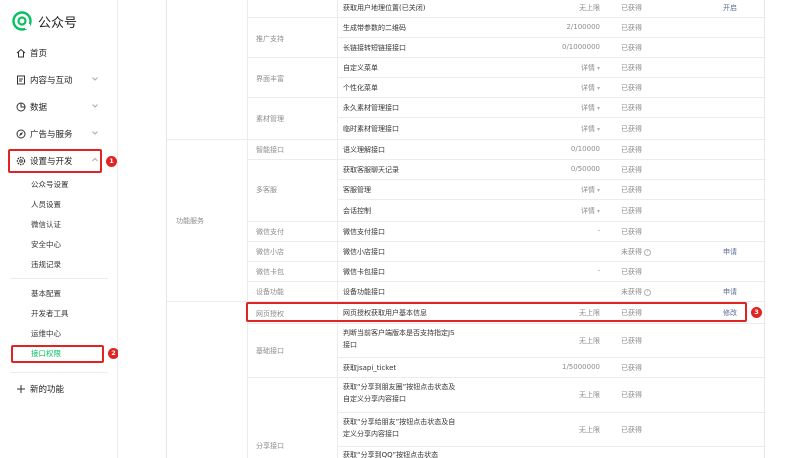  What do you see at coordinates (21, 80) in the screenshot?
I see `document-icon` at bounding box center [21, 80].